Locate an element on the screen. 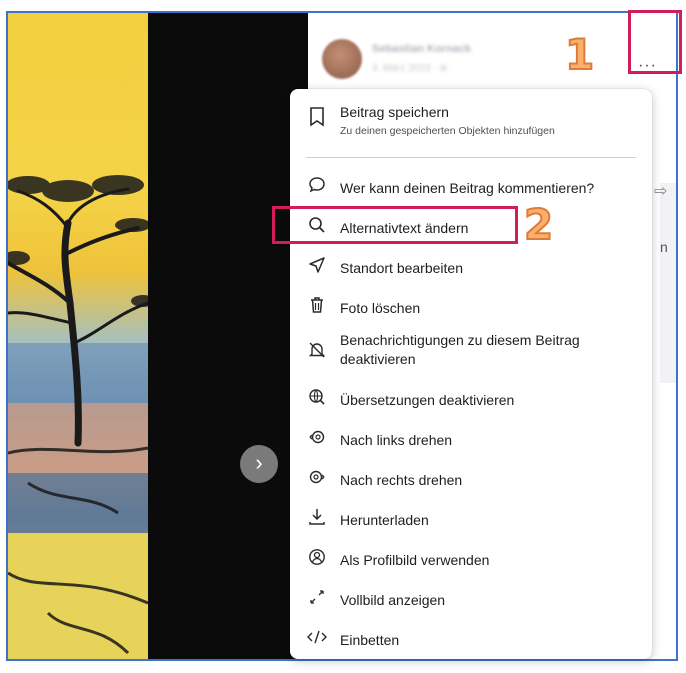  menu-item-label: Foto löschen is located at coordinates (380, 308).